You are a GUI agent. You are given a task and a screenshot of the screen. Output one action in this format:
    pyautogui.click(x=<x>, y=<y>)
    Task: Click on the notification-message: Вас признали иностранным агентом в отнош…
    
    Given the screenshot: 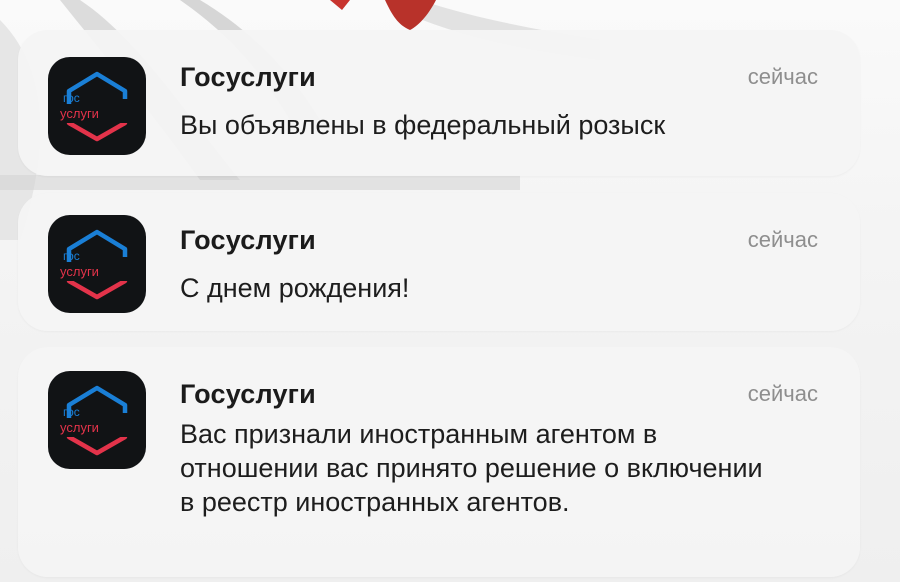 What is the action you would take?
    pyautogui.click(x=471, y=468)
    